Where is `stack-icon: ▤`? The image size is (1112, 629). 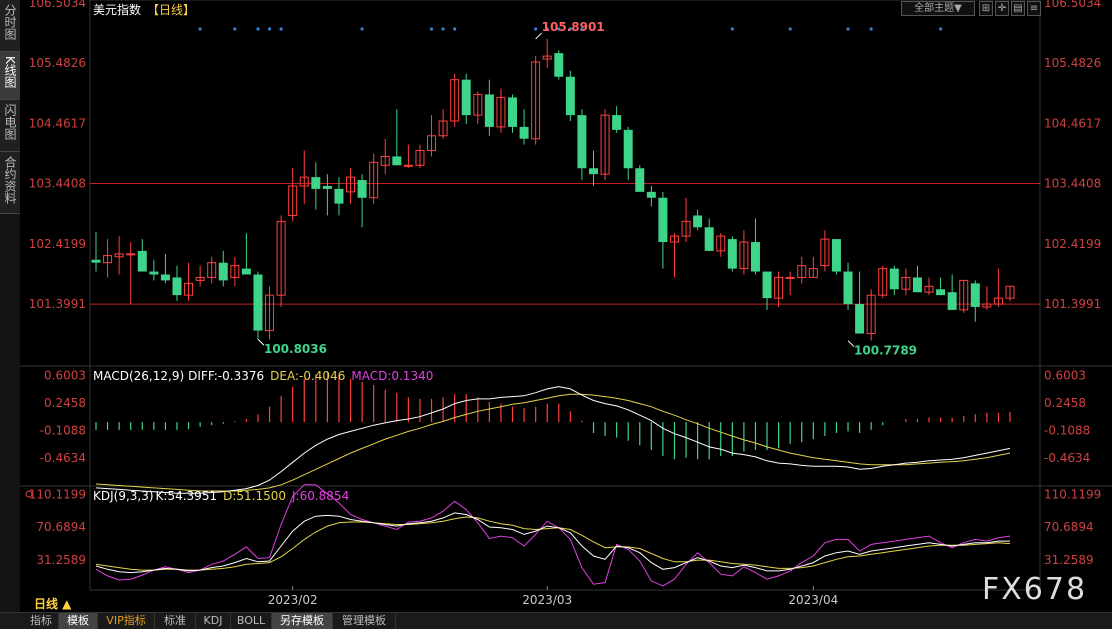 stack-icon: ▤ is located at coordinates (1018, 8).